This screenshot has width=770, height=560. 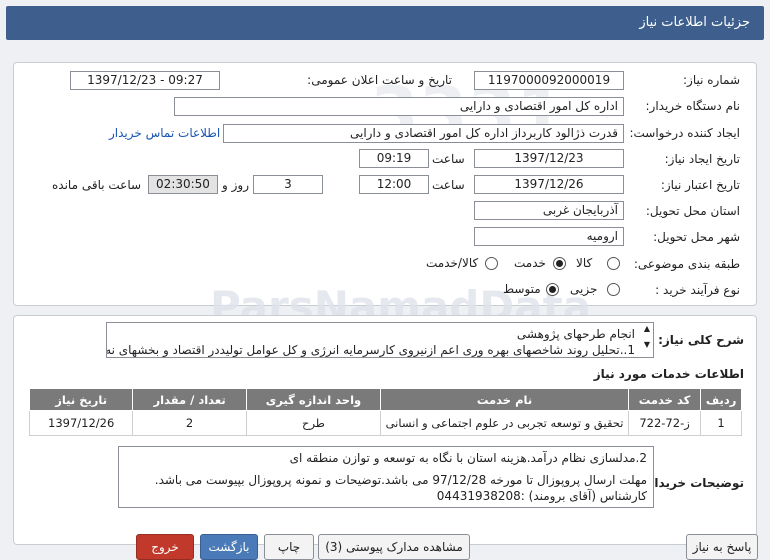 I want to click on back-button: بازگشت, so click(x=229, y=547).